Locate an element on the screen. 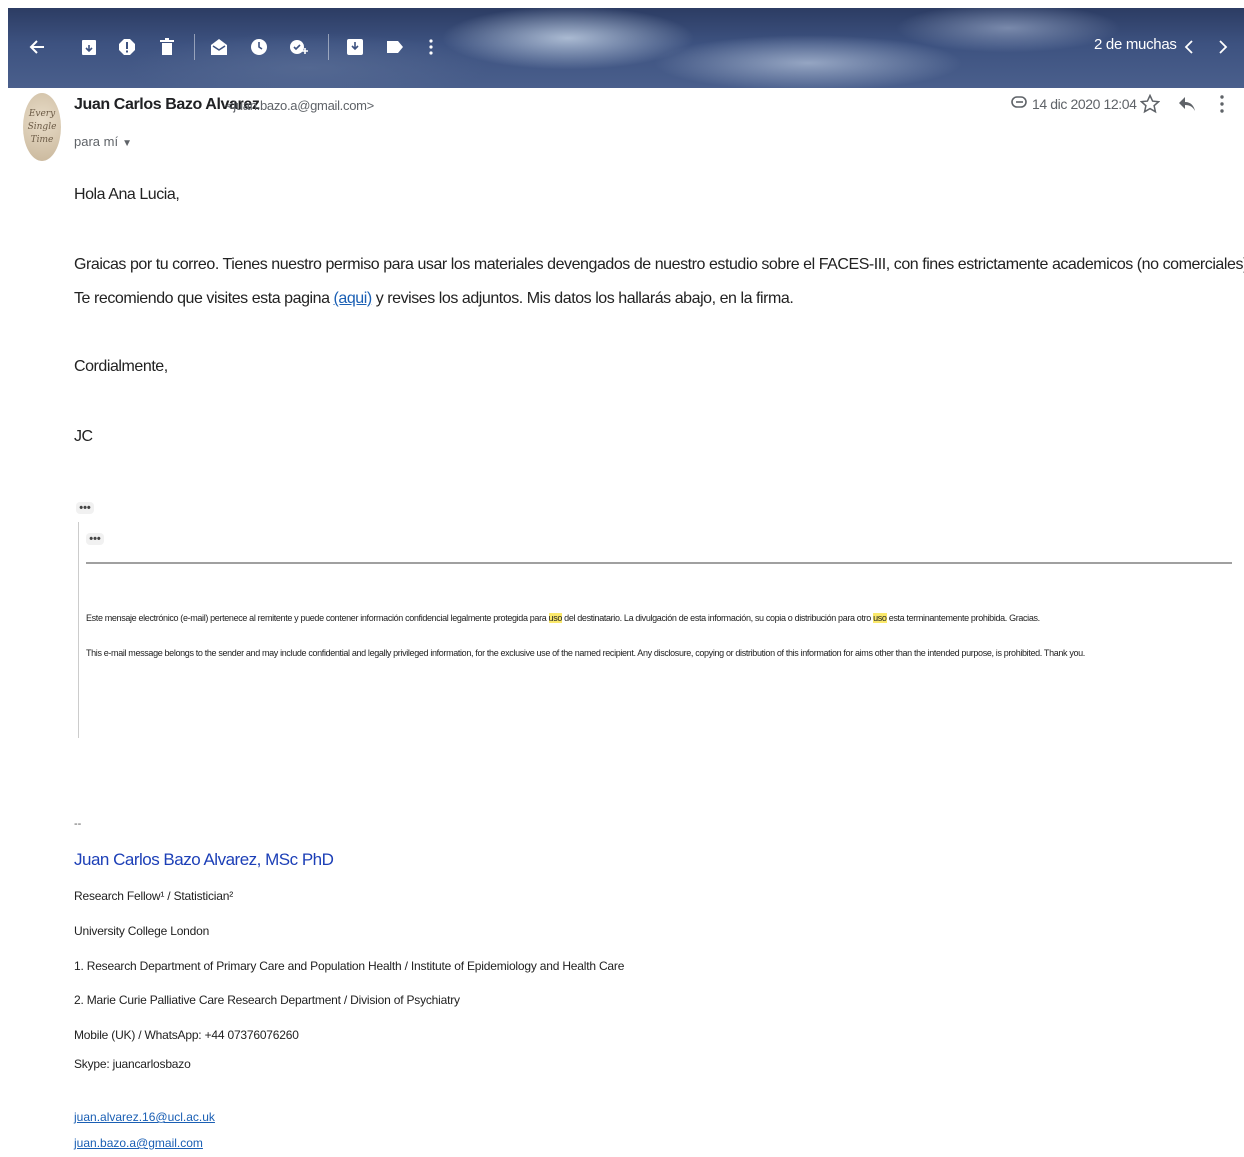 This screenshot has height=1157, width=1244. snooze-icon is located at coordinates (259, 47).